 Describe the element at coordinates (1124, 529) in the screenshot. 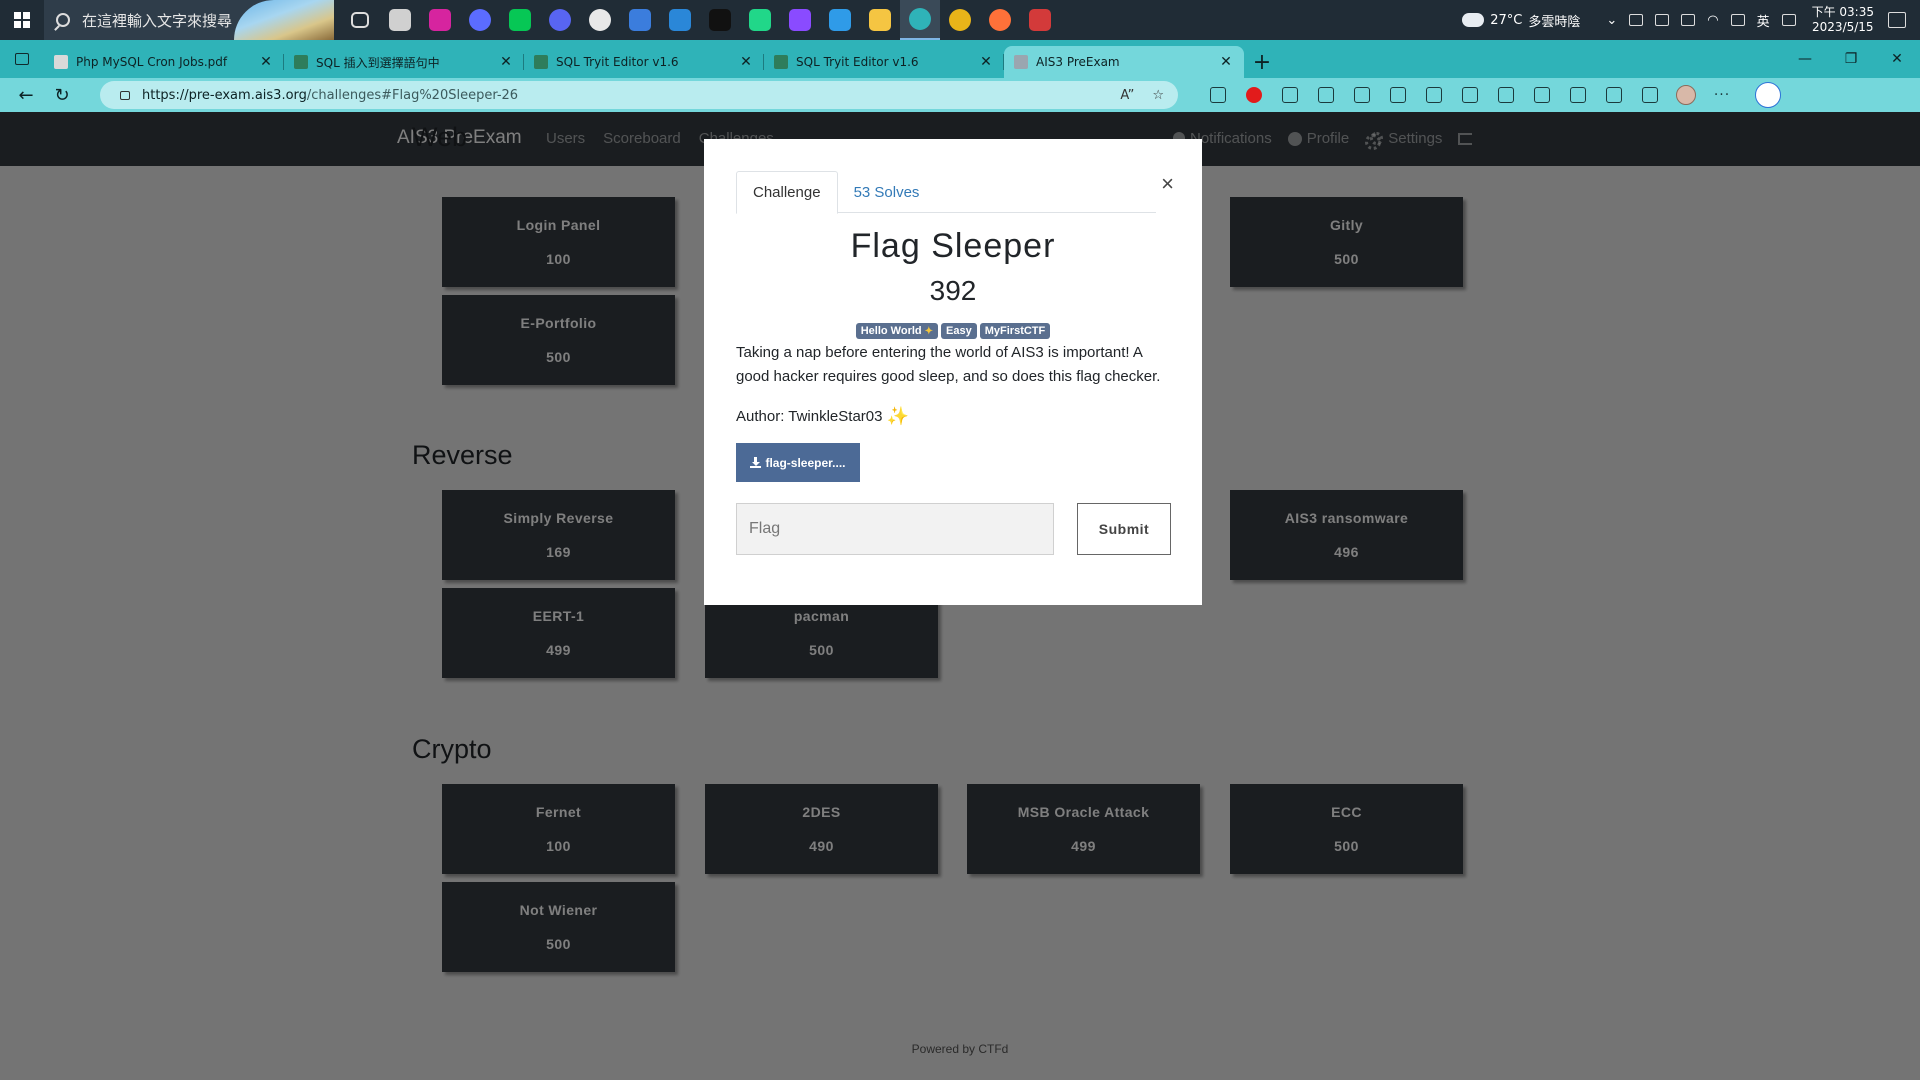

I see `submit-button: Submit` at that location.